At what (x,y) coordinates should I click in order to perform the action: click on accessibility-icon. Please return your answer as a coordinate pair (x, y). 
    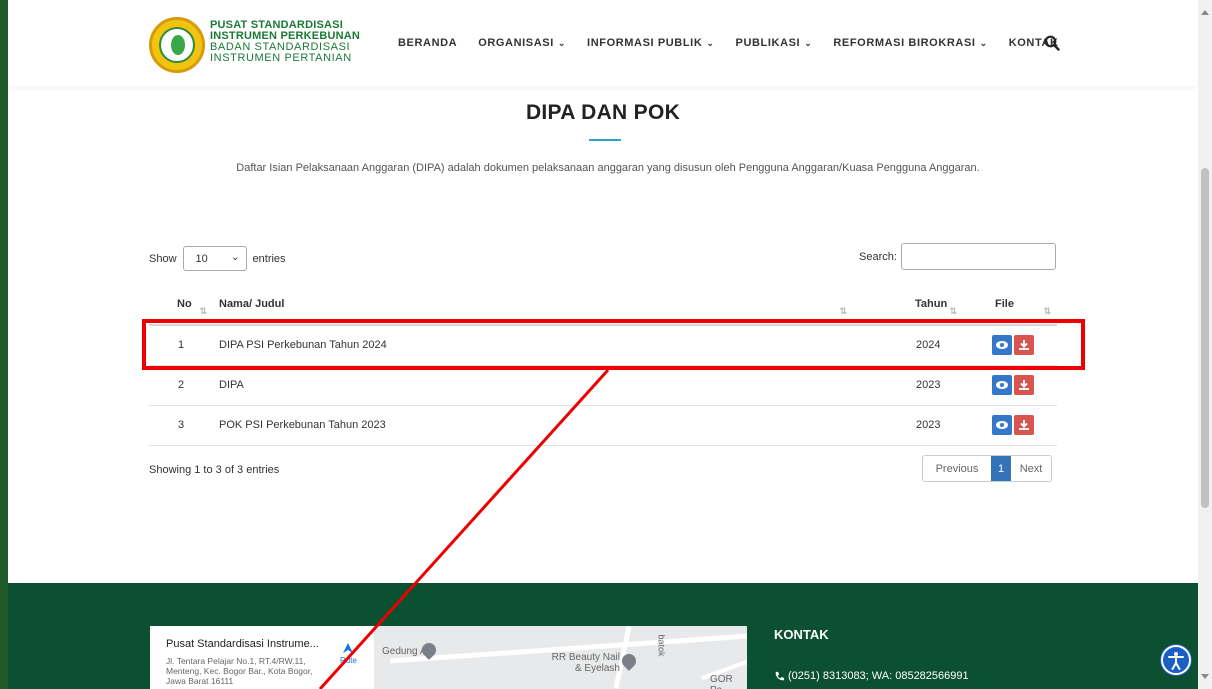
    Looking at the image, I should click on (1176, 661).